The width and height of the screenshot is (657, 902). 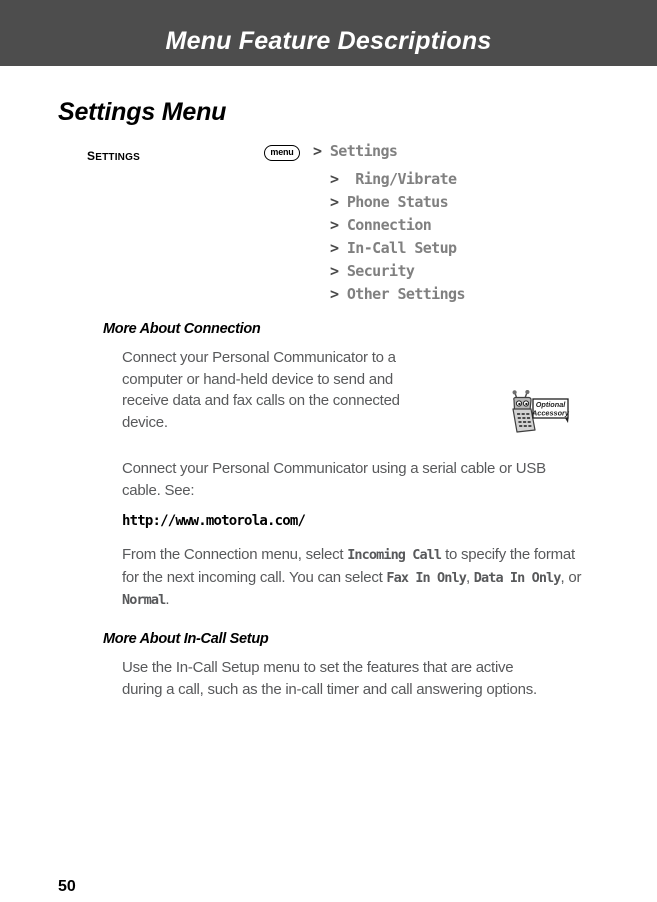 I want to click on paragraph-tail-text: ., so click(x=167, y=599).